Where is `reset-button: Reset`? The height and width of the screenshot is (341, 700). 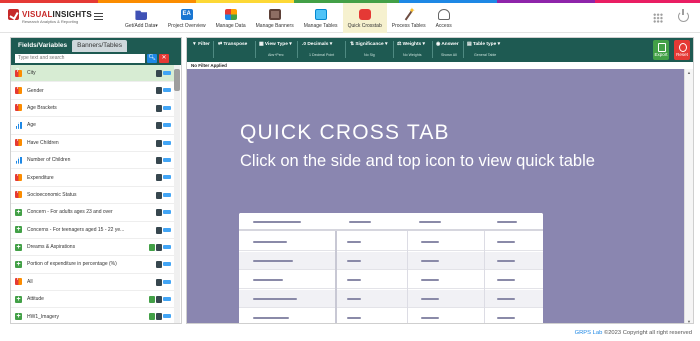 reset-button: Reset is located at coordinates (682, 50).